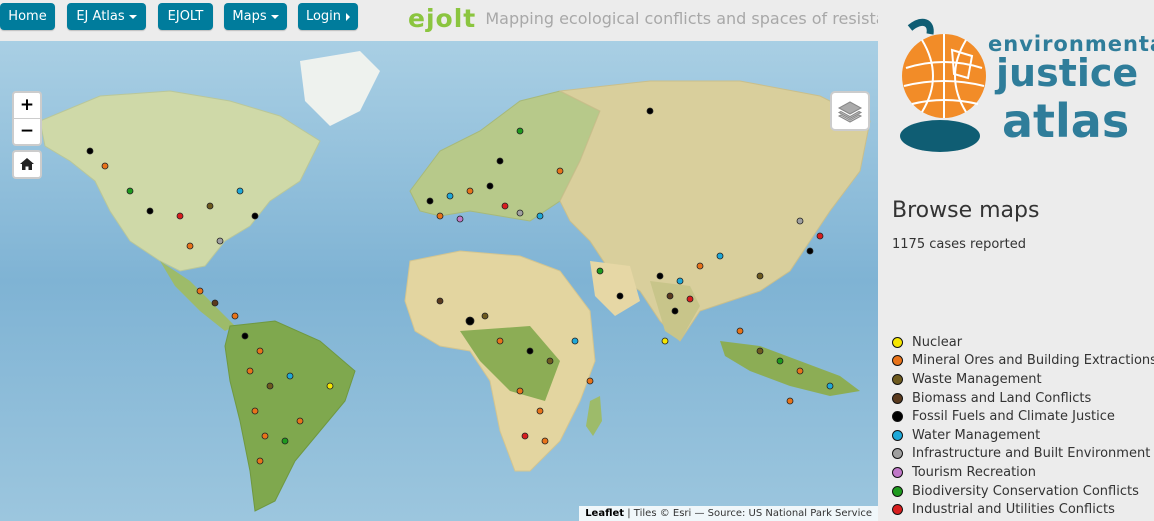 This screenshot has width=1154, height=521. I want to click on legend-item-biodiversity: Biodiversity Conservation Conflicts, so click(1023, 491).